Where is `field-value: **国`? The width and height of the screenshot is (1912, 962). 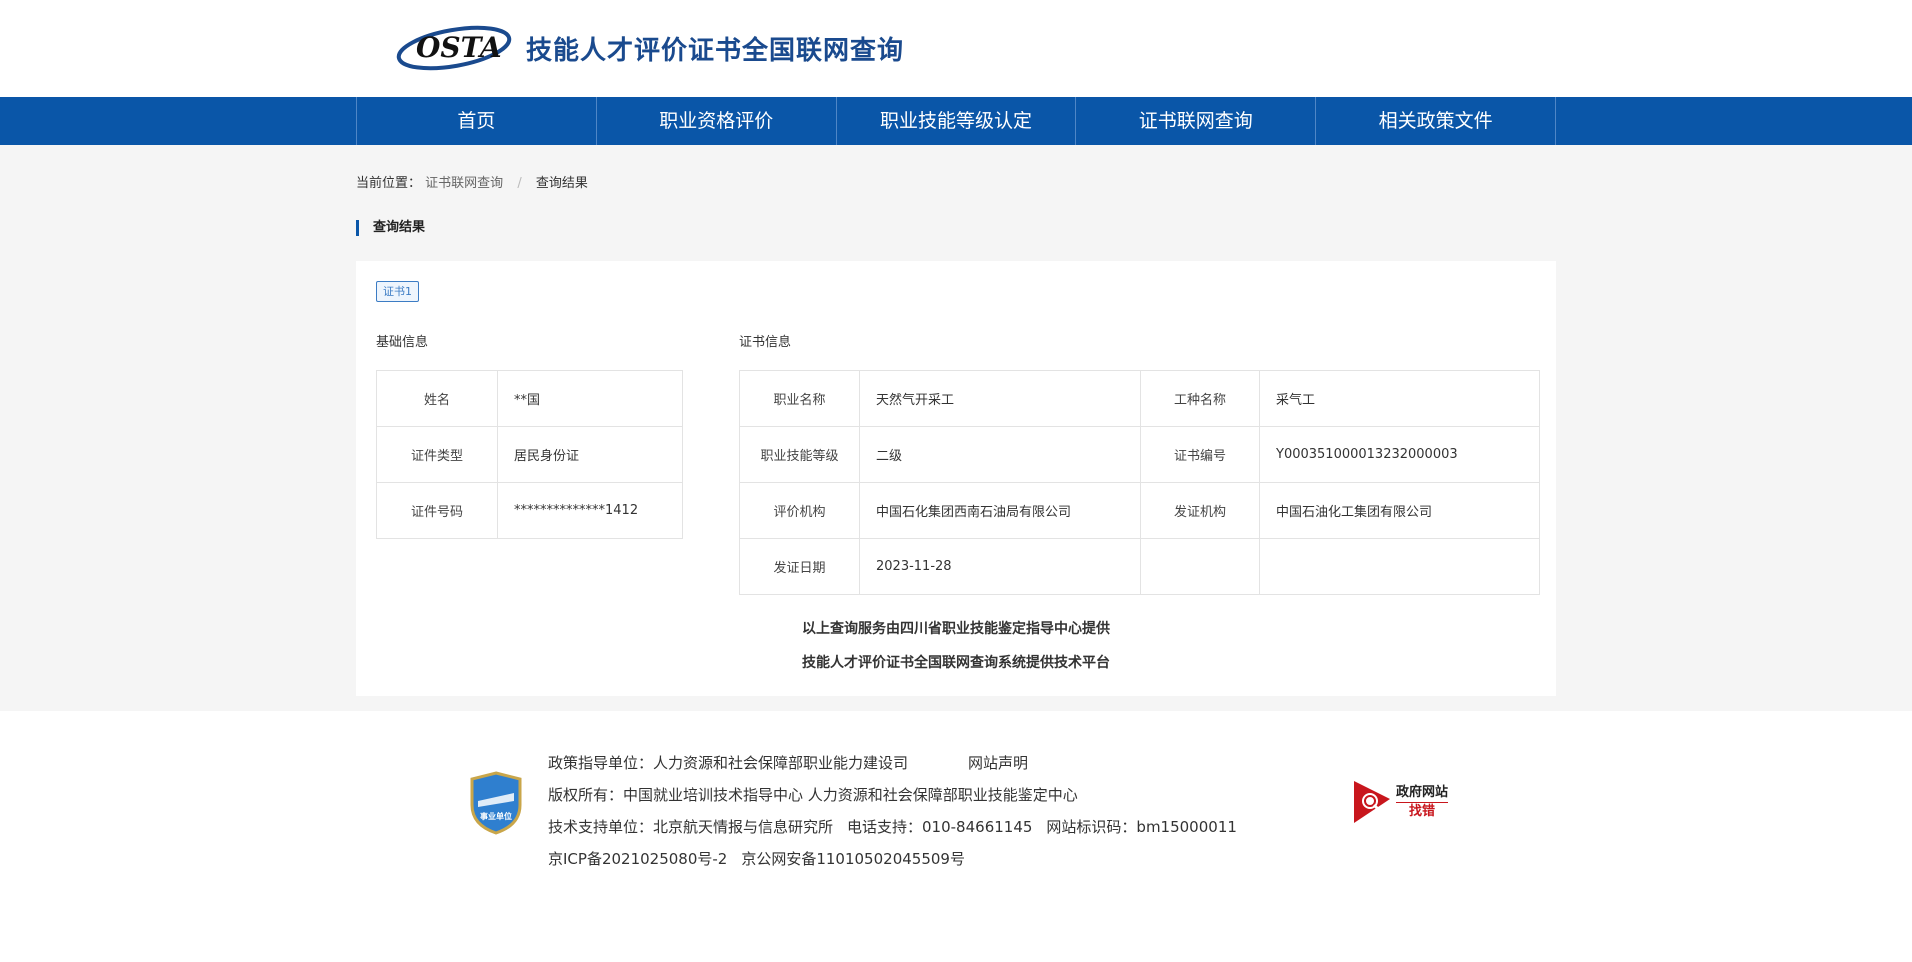 field-value: **国 is located at coordinates (590, 398).